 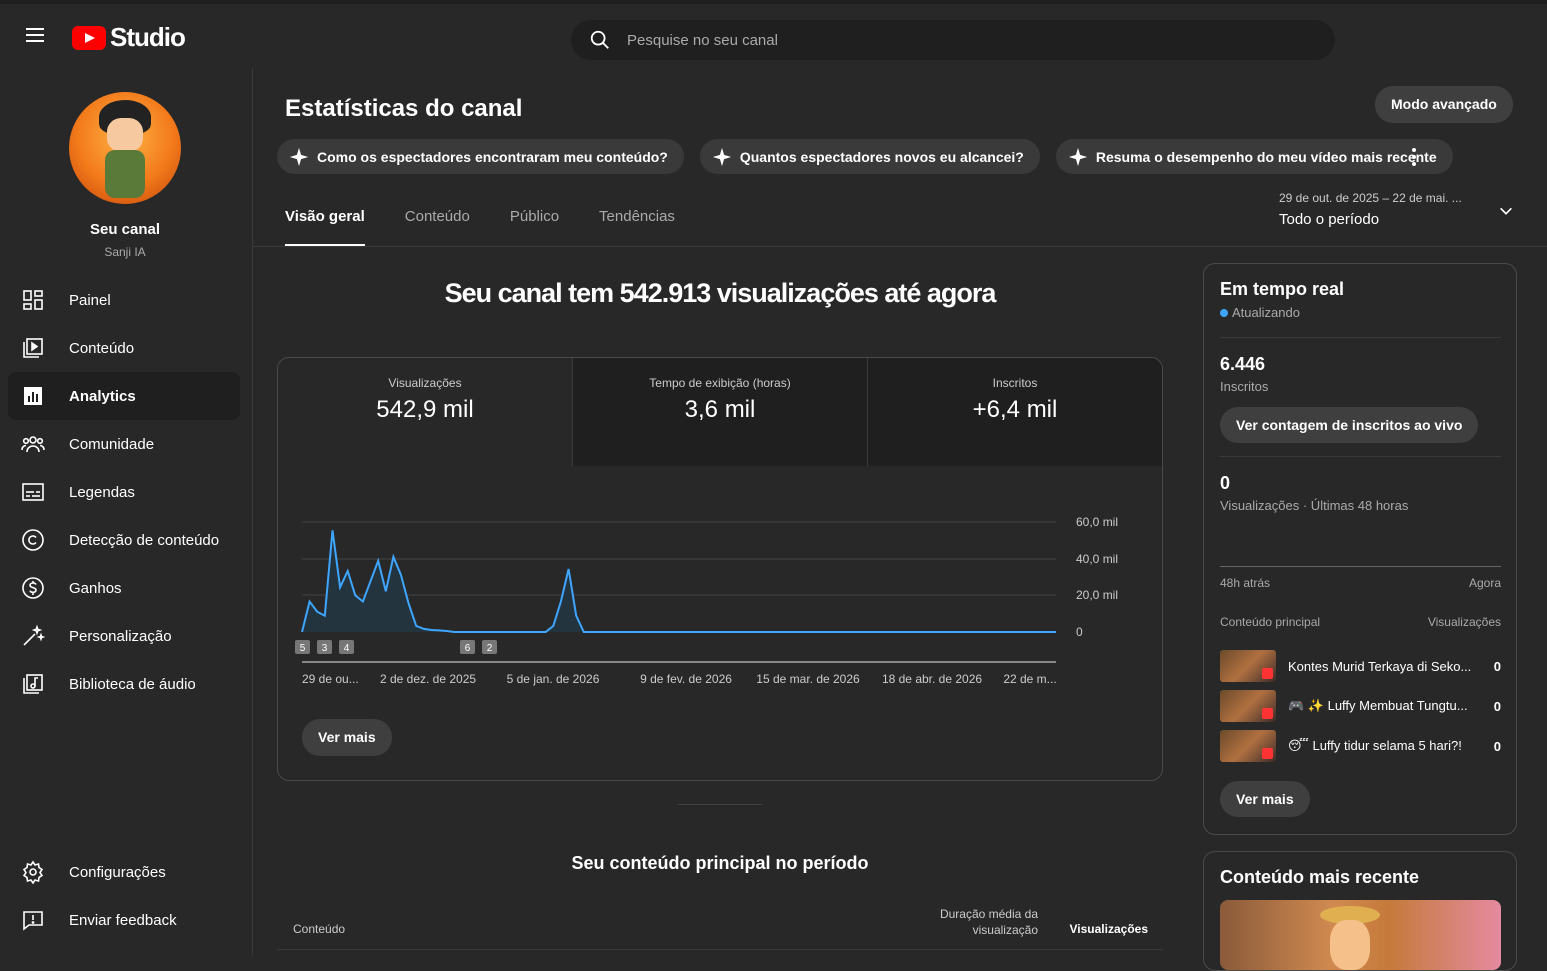 I want to click on sidebar-item-deteccao: Detecção de conteúdo, so click(x=124, y=540).